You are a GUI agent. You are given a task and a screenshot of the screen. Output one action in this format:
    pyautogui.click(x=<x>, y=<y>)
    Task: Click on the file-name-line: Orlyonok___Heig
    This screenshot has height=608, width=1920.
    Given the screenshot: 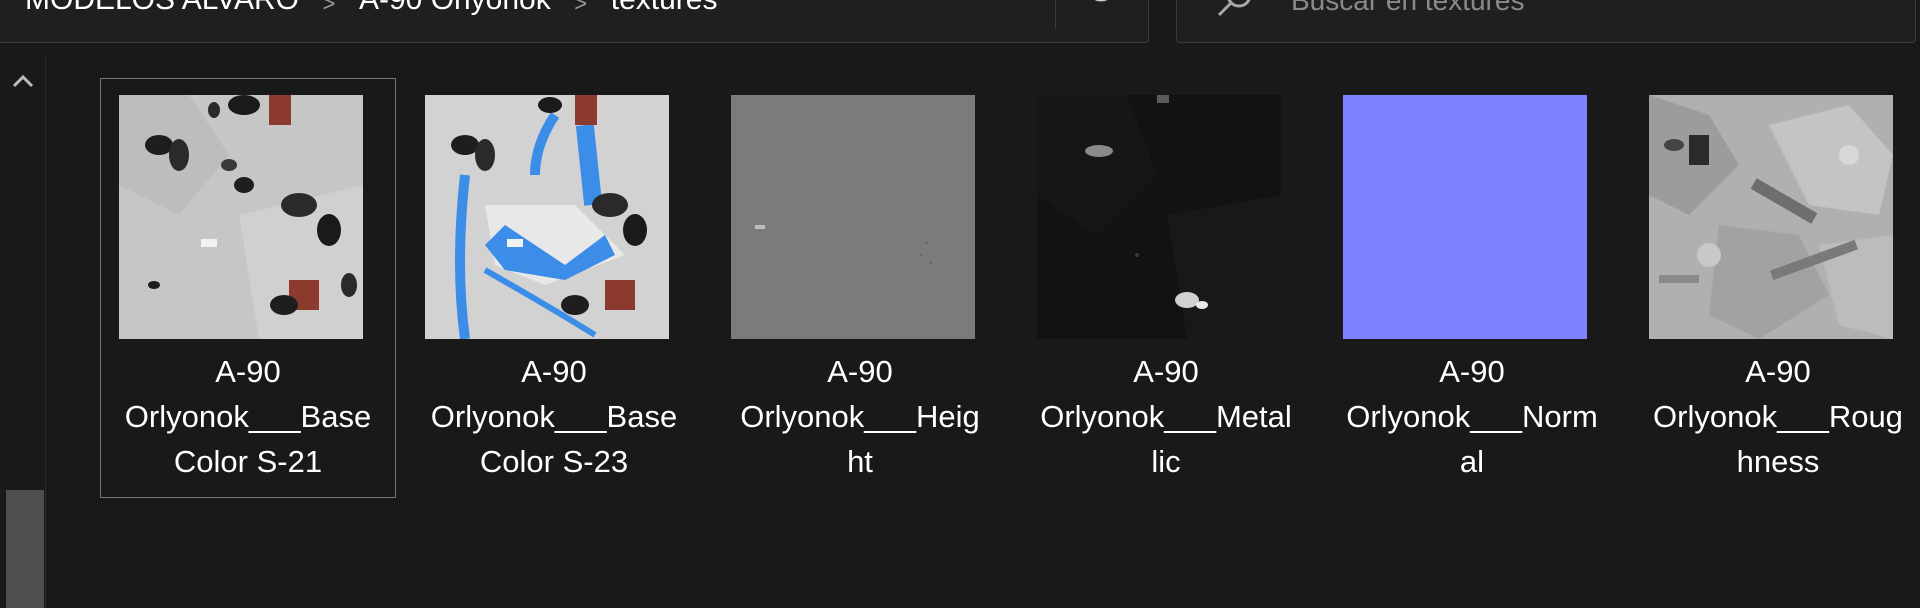 What is the action you would take?
    pyautogui.click(x=860, y=416)
    